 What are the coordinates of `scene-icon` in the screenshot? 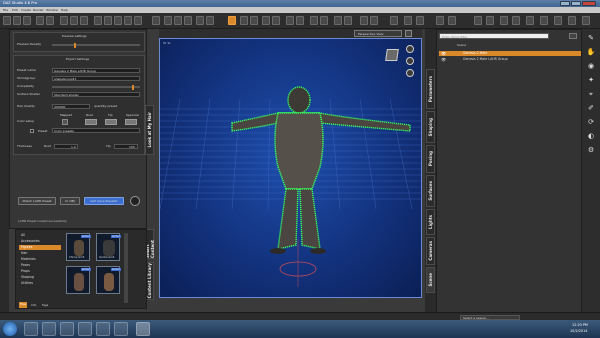 It's located at (300, 20).